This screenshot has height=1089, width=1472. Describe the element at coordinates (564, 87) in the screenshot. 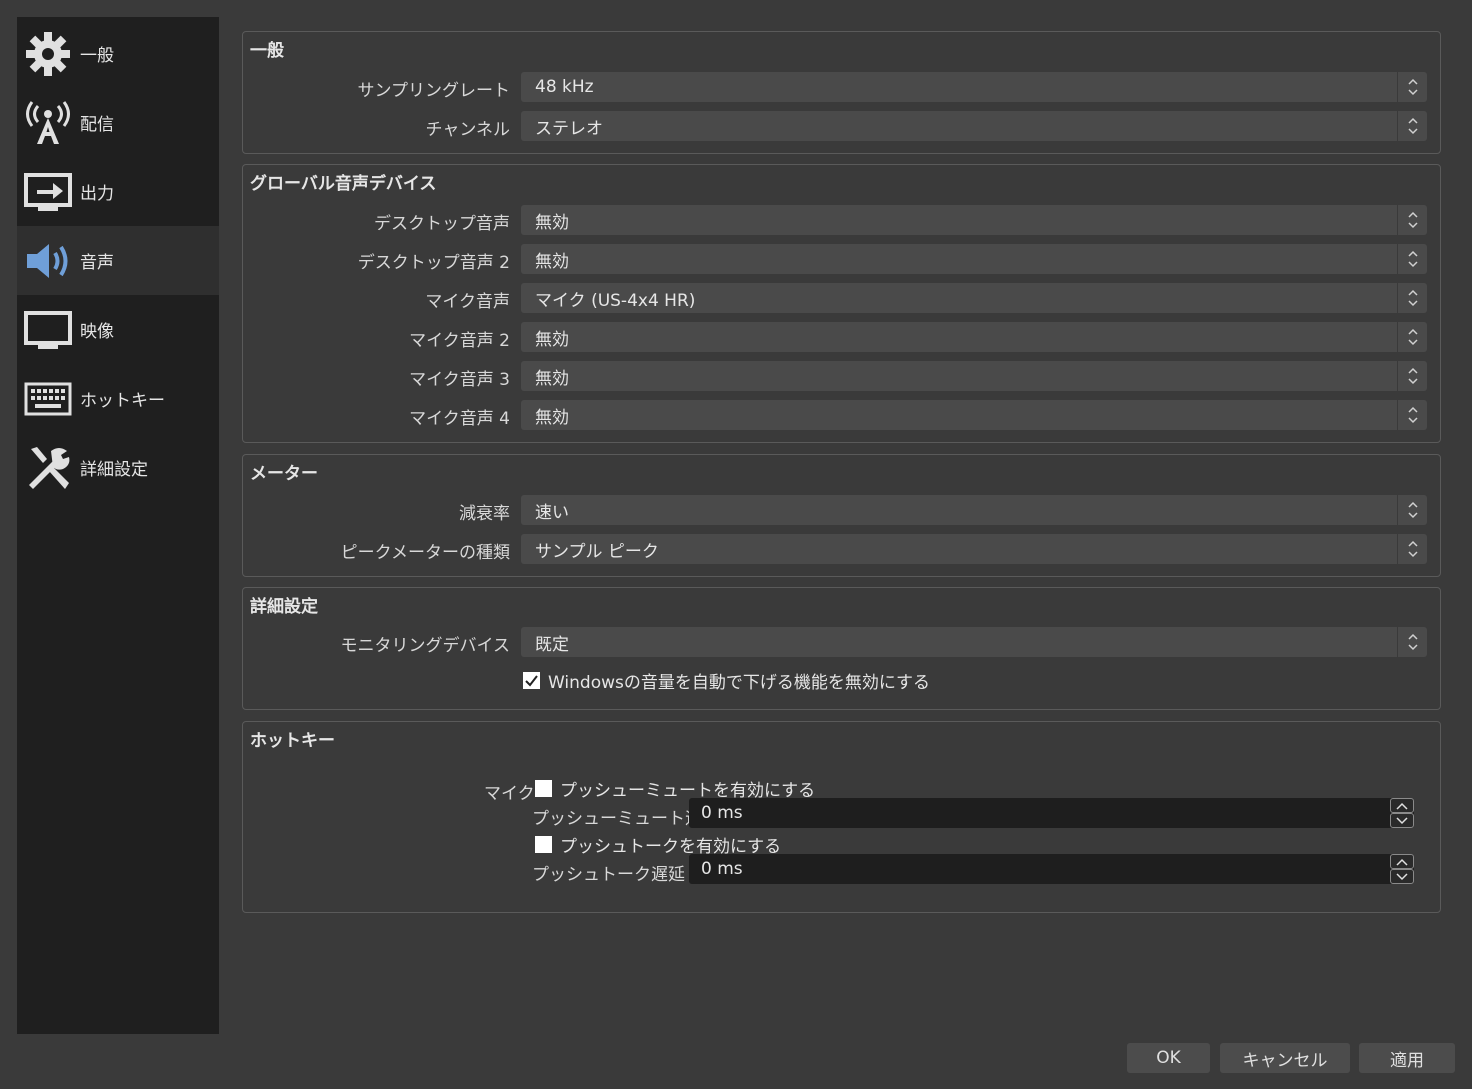

I see `sample-rate-value: 48 kHz` at that location.